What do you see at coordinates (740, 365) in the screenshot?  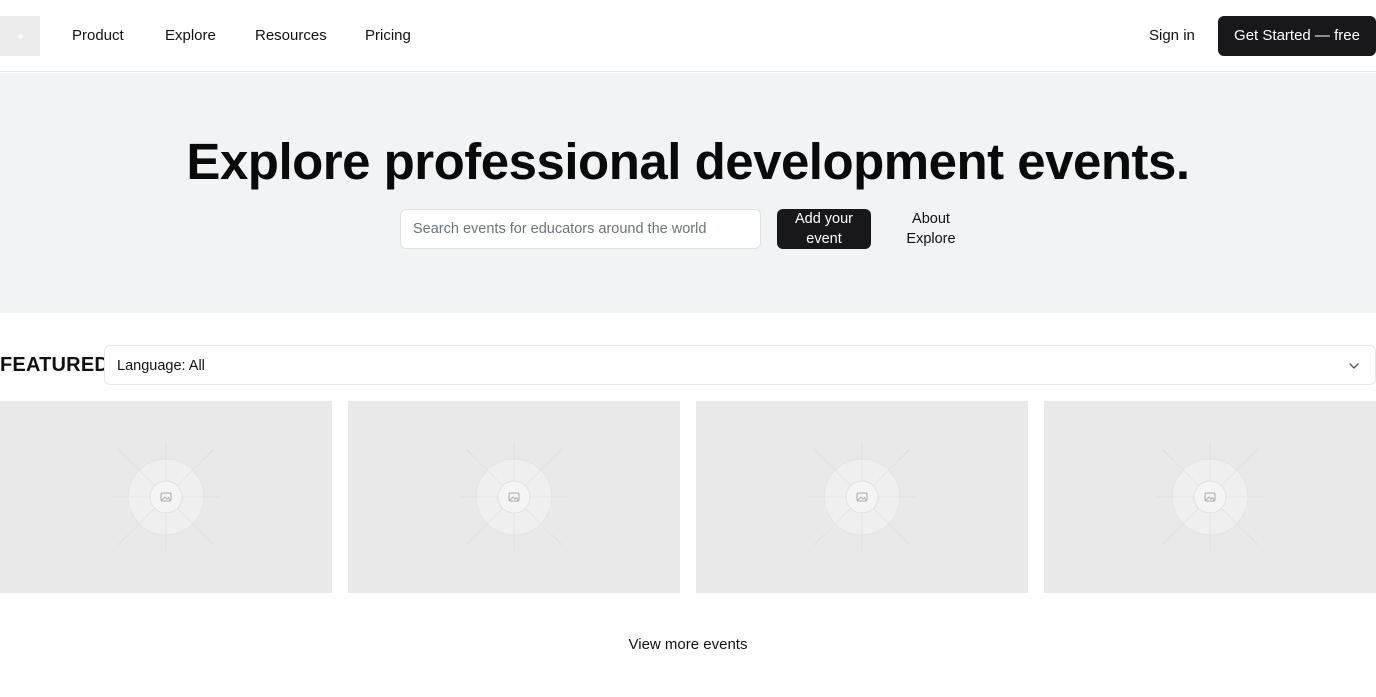 I see `language-select: Language: All` at bounding box center [740, 365].